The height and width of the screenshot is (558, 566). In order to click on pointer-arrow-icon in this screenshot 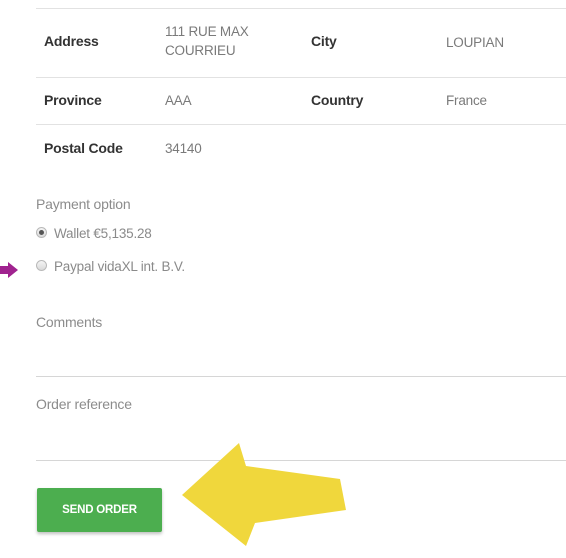, I will do `click(9, 270)`.